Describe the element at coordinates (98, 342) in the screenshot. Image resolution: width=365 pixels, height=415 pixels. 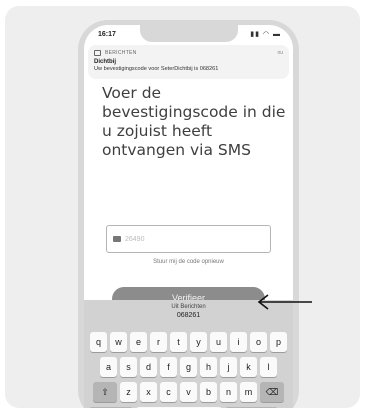
I see `key-q: q` at that location.